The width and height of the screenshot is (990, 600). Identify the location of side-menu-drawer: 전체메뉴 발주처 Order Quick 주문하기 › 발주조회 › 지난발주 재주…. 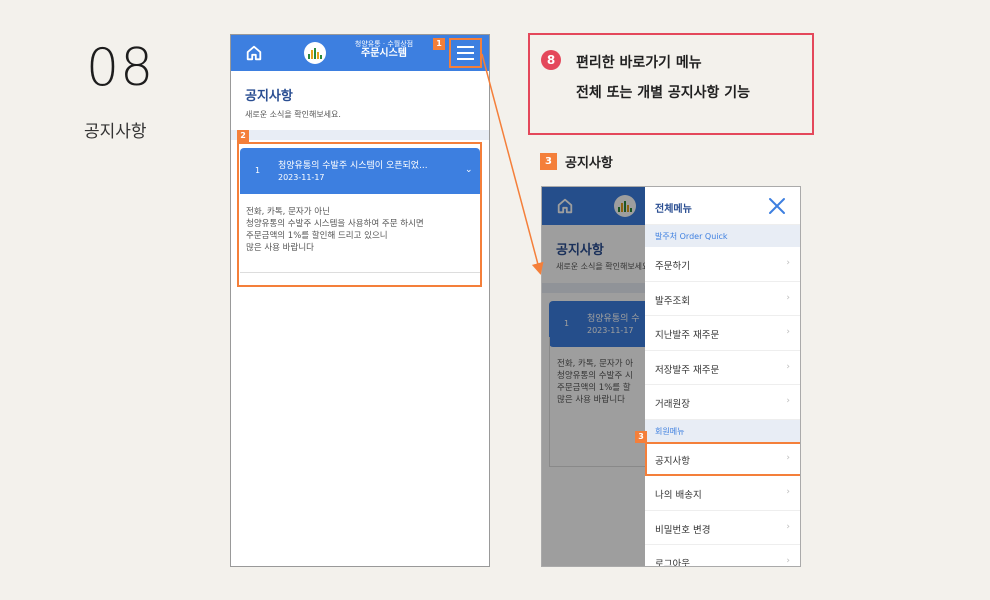
(722, 376).